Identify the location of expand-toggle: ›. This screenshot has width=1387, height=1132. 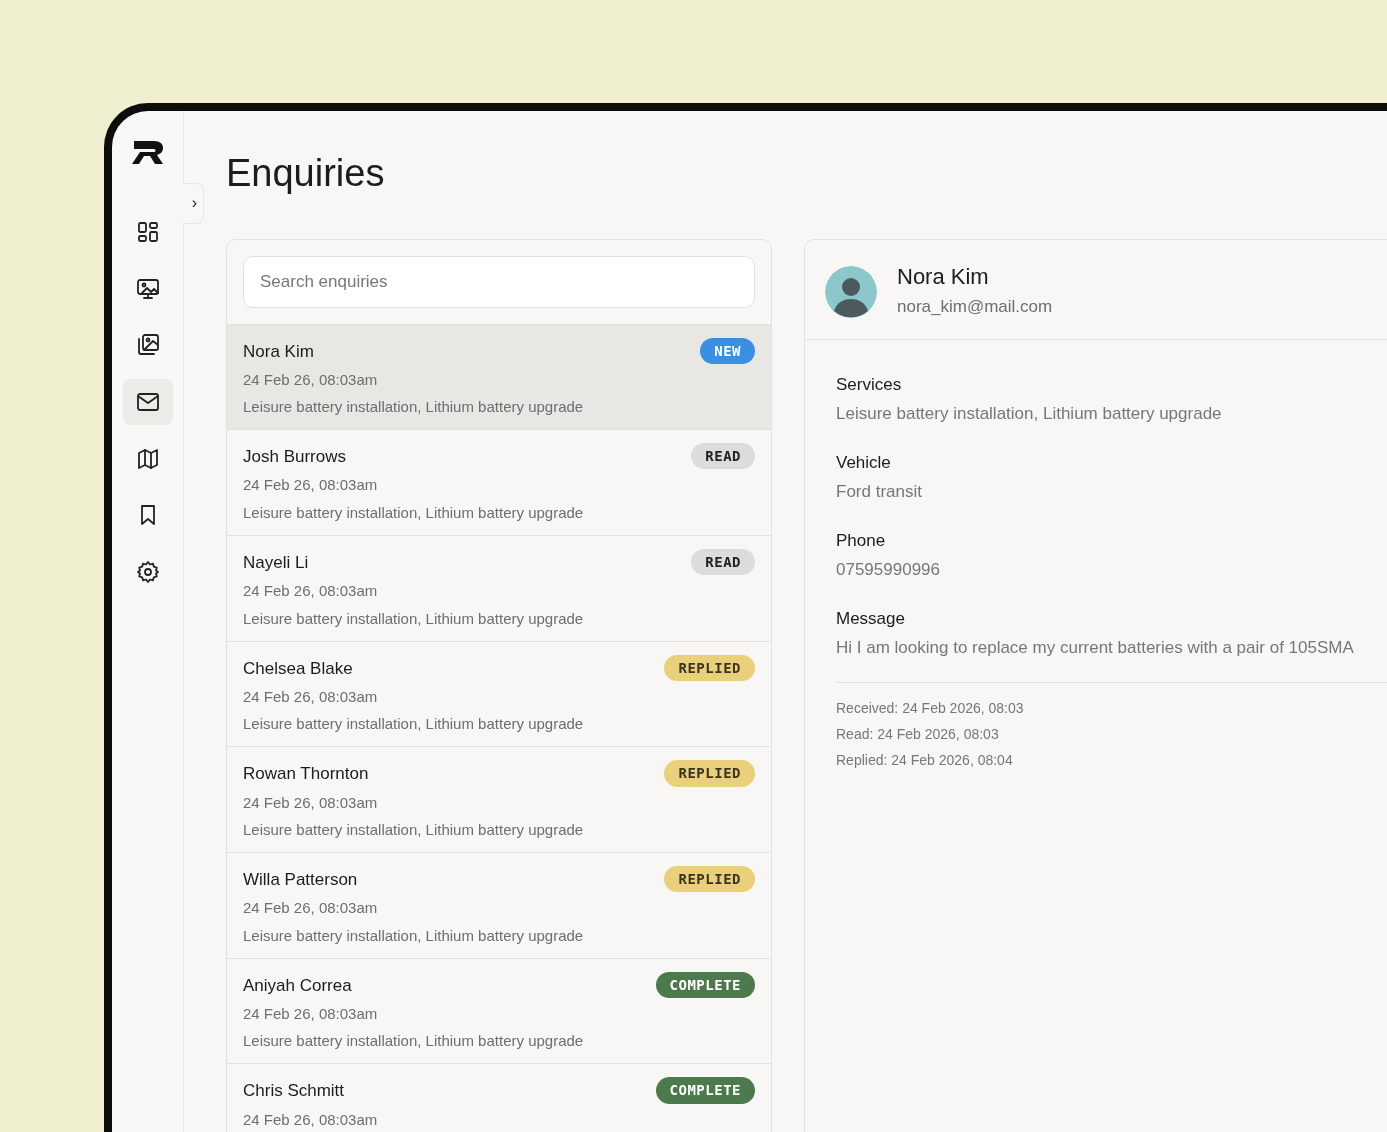
(193, 203).